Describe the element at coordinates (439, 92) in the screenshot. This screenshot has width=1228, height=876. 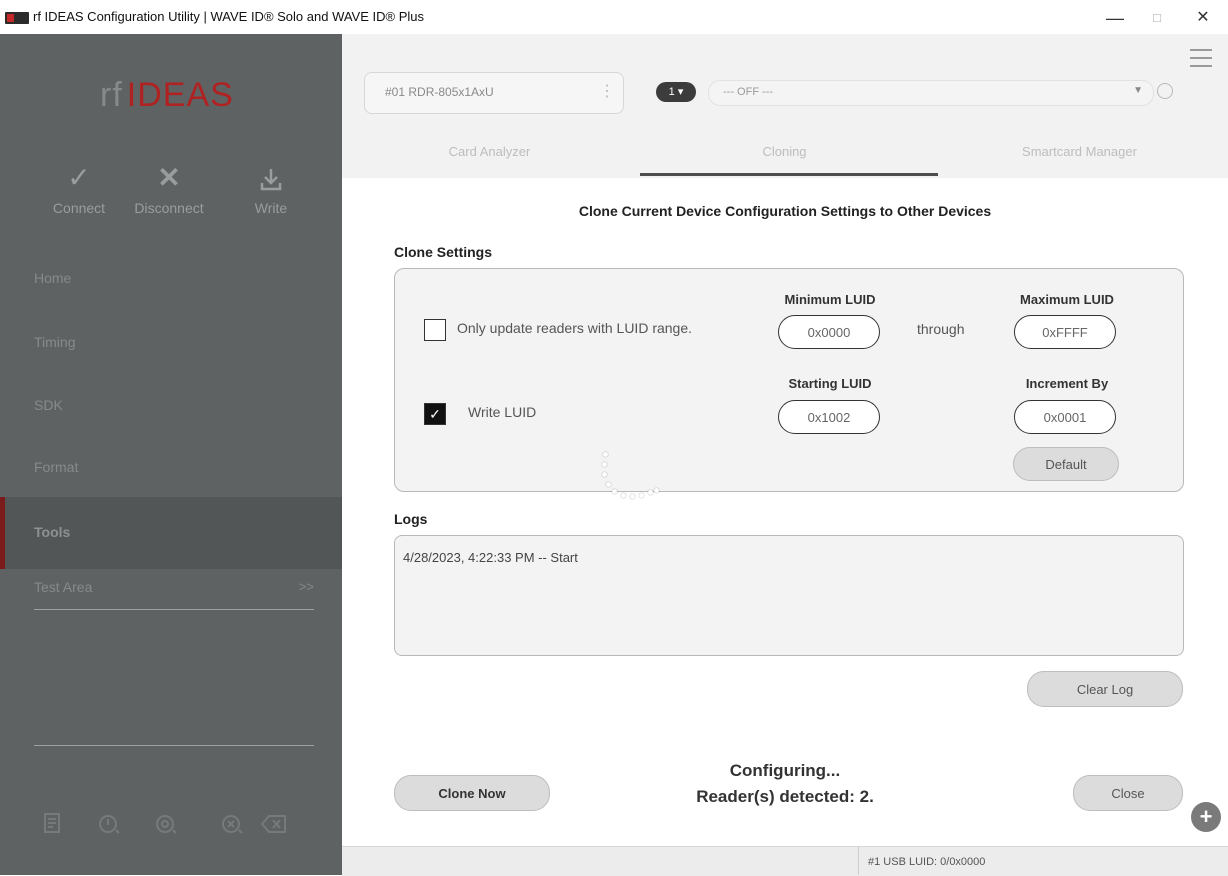
I see `device-select-value: #01 RDR-805x1AxU` at that location.